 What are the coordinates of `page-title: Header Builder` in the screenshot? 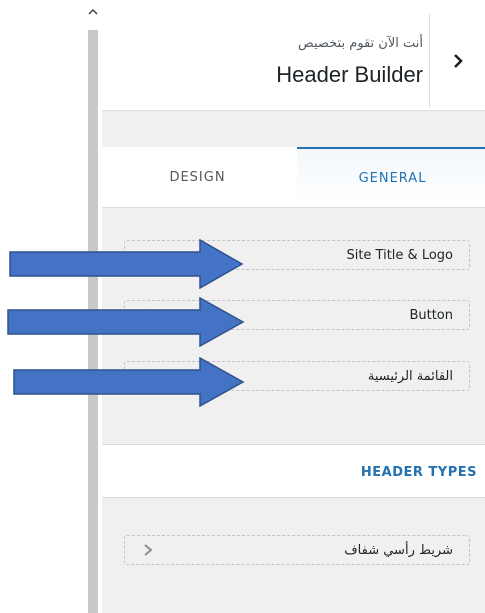 It's located at (349, 74).